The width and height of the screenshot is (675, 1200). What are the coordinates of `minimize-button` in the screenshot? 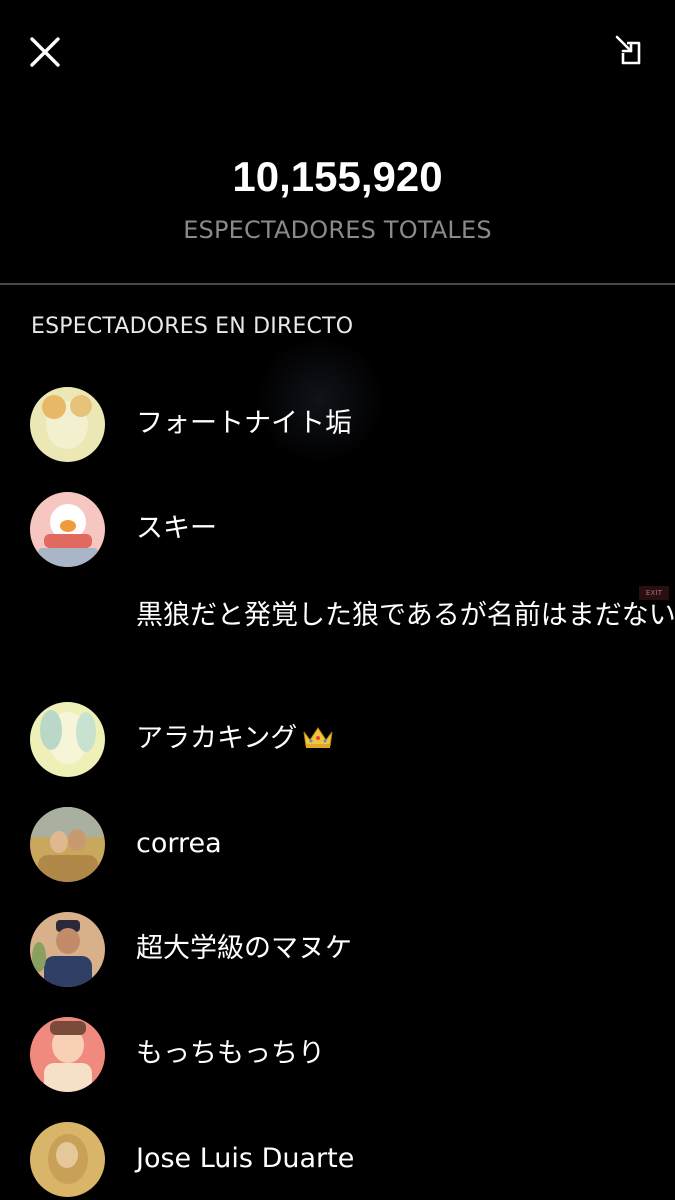 It's located at (628, 50).